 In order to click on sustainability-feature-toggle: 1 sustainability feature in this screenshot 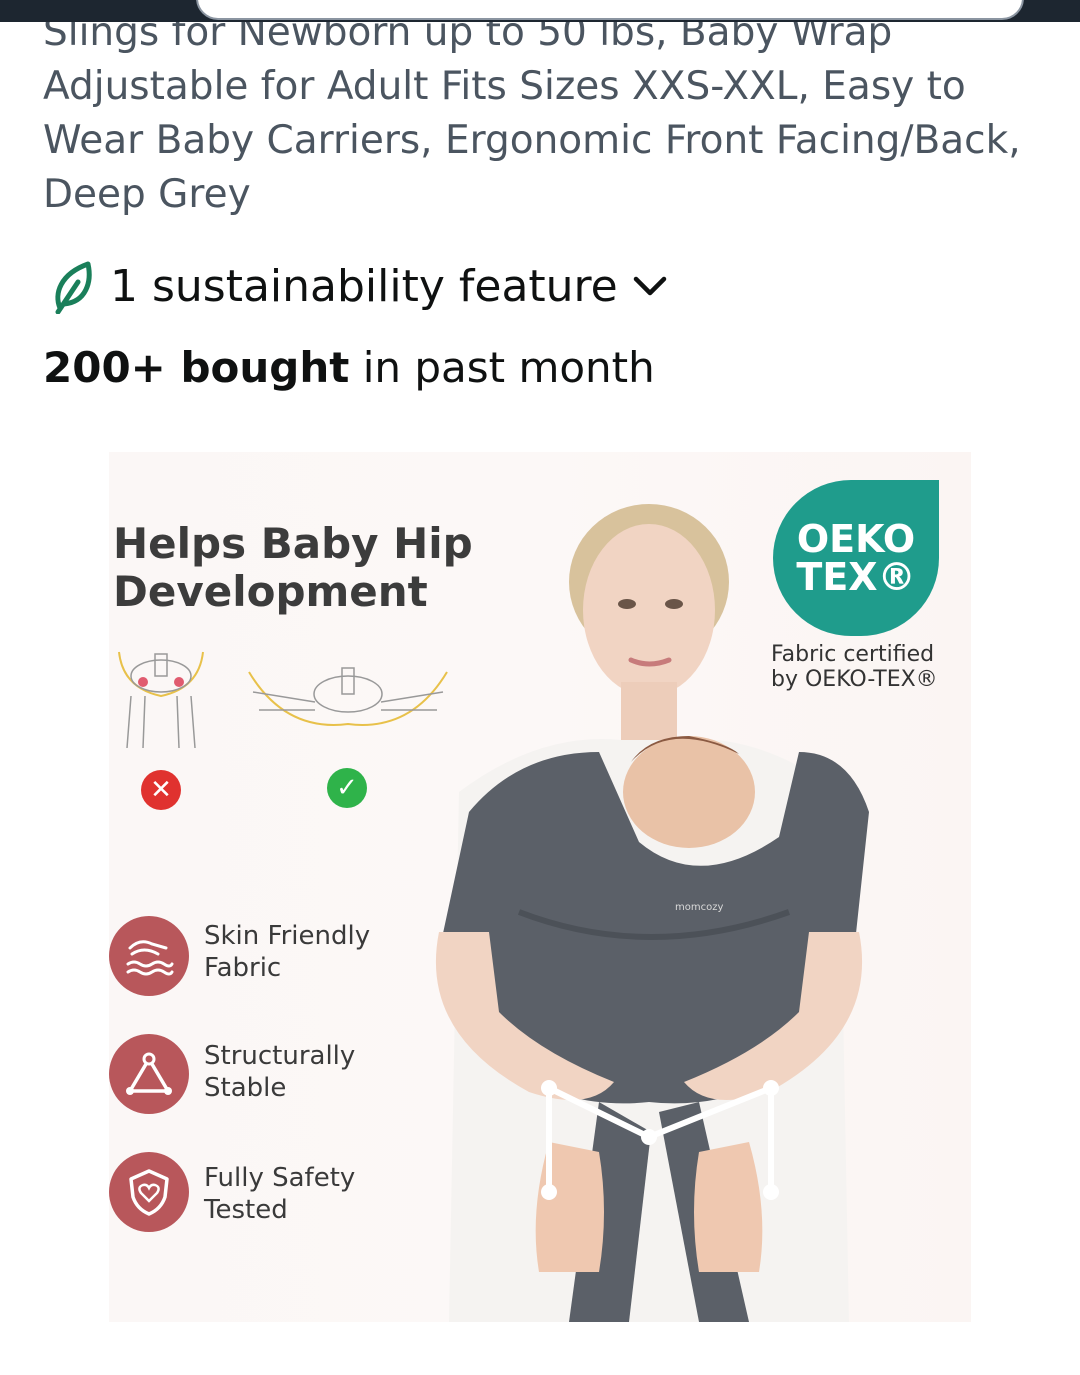, I will do `click(360, 286)`.